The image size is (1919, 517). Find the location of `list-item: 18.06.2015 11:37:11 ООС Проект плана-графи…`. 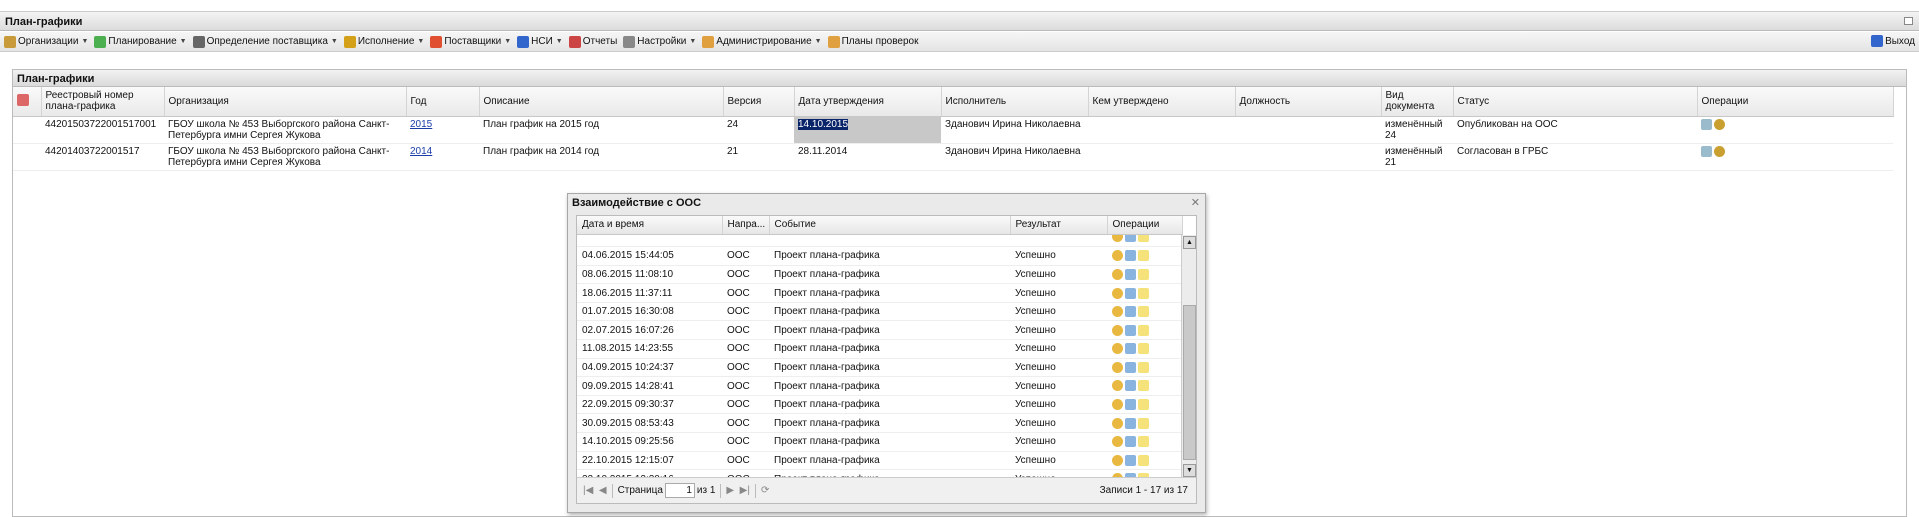

list-item: 18.06.2015 11:37:11 ООС Проект плана-графи… is located at coordinates (879, 293).